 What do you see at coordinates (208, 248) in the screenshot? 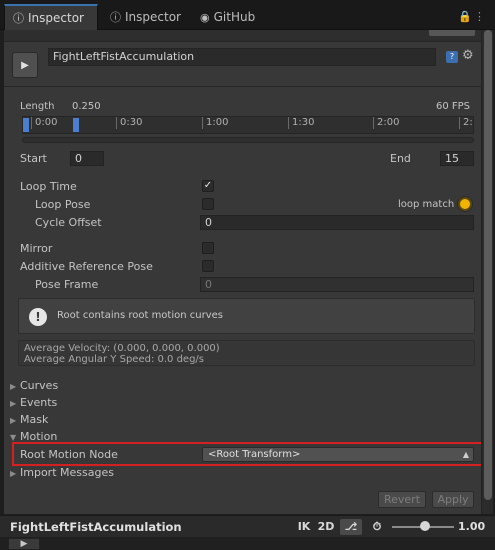
I see `mirror-checkbox` at bounding box center [208, 248].